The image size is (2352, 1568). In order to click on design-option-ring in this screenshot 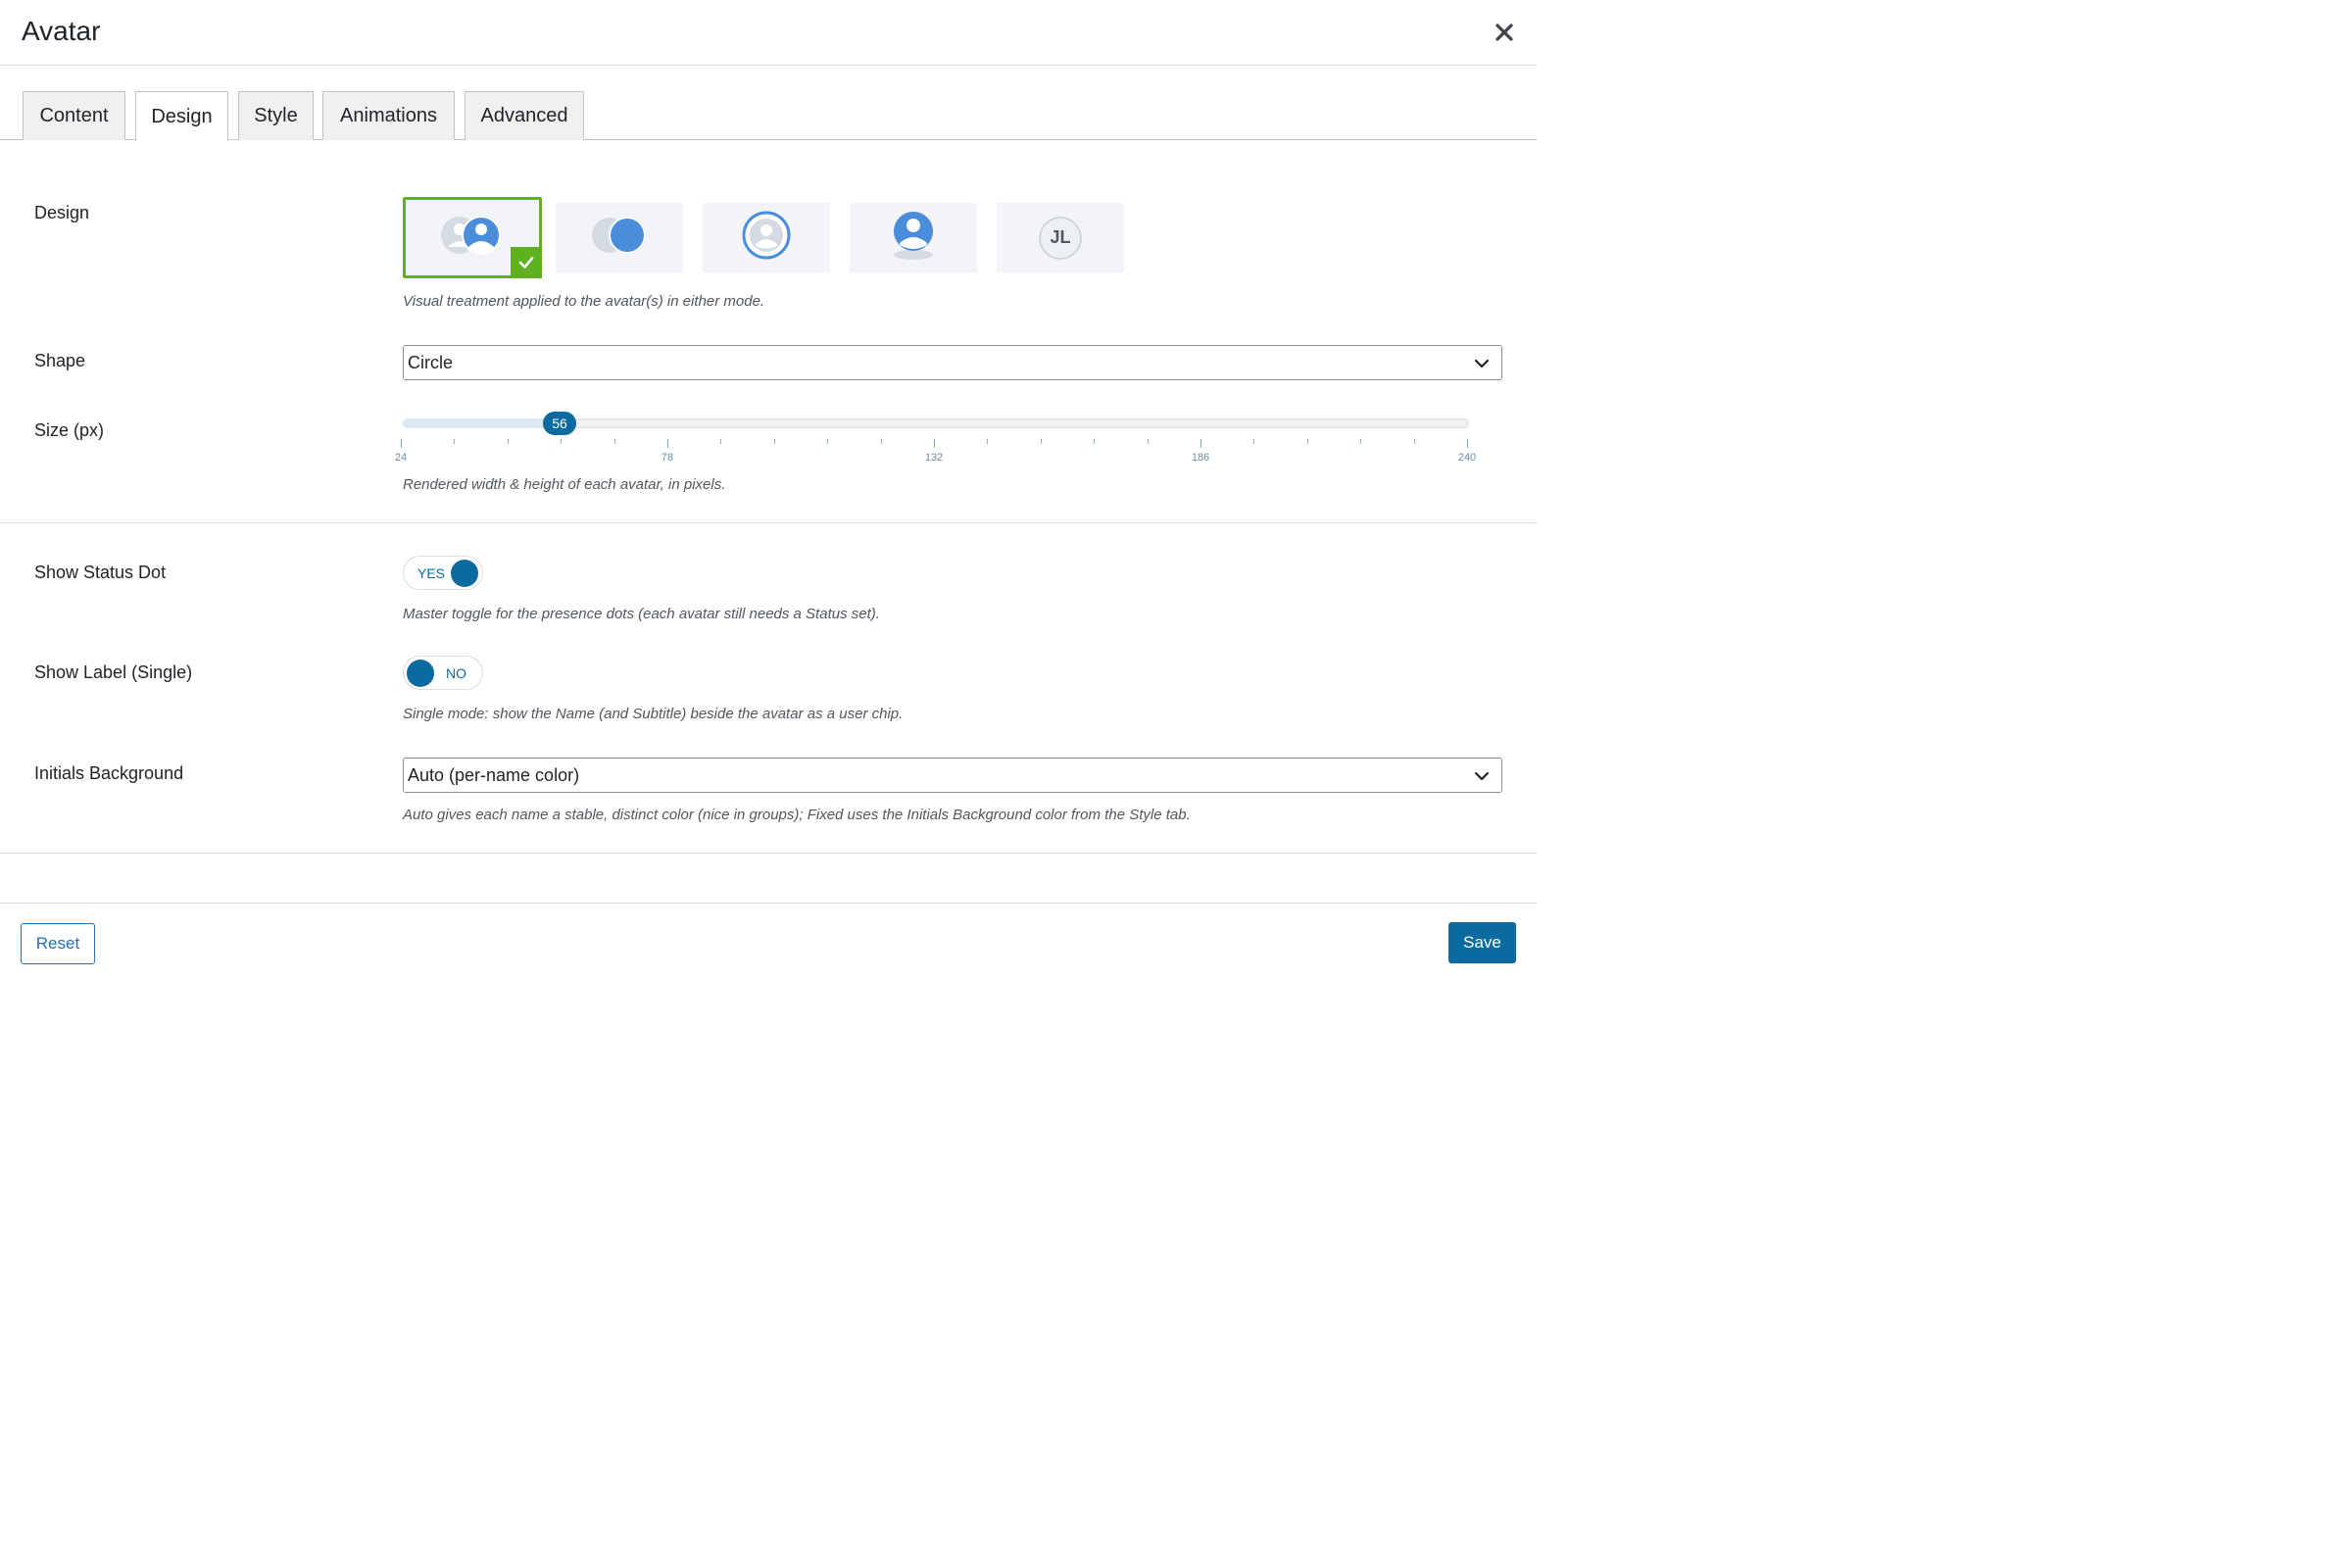, I will do `click(766, 237)`.